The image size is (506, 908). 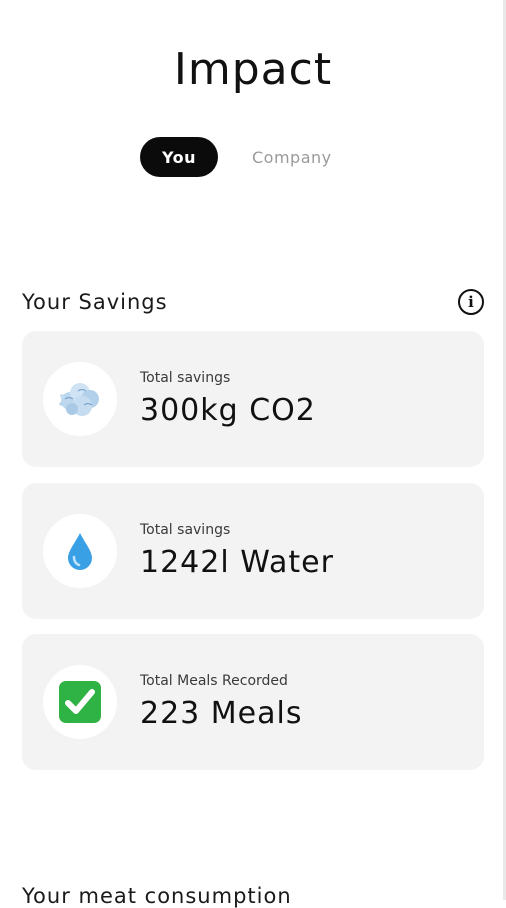 I want to click on co2-savings-card: Total savings 300kg CO2, so click(x=253, y=399).